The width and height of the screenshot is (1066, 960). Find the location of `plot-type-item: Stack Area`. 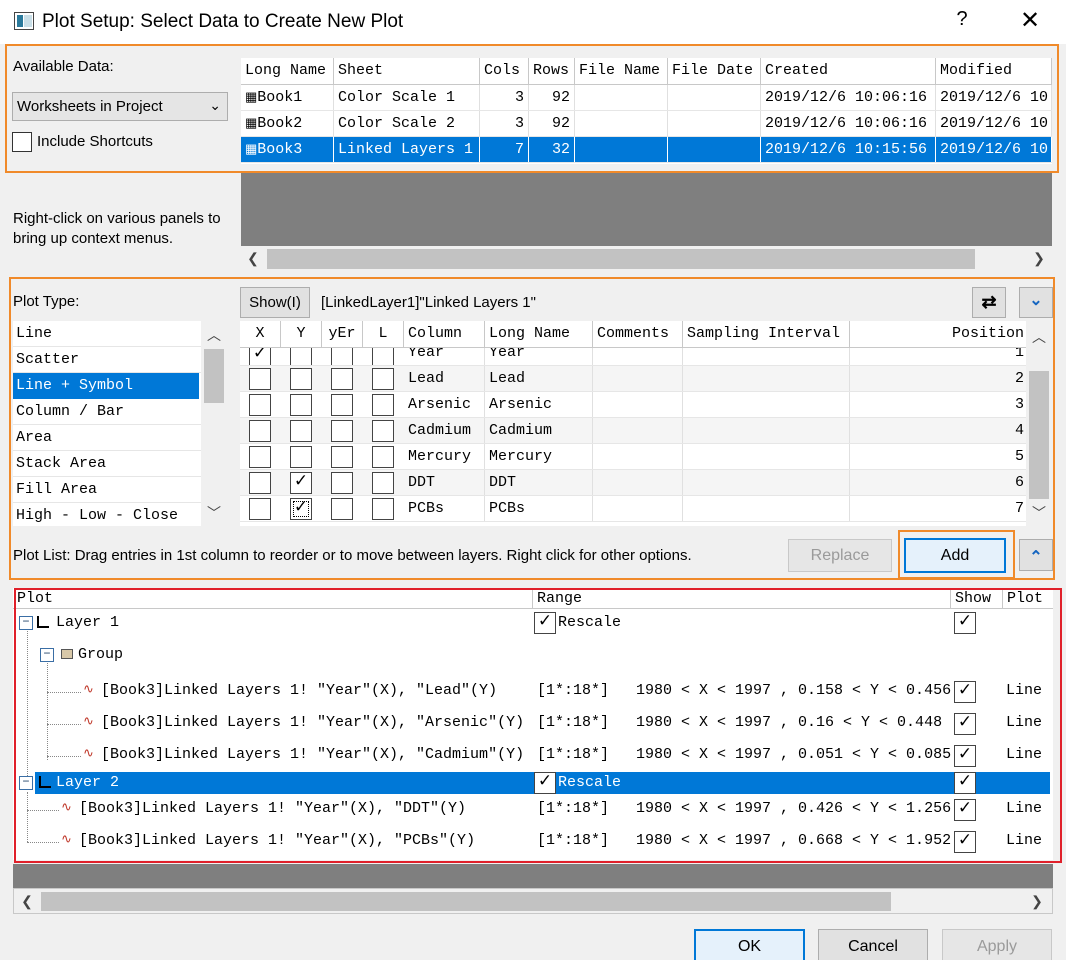

plot-type-item: Stack Area is located at coordinates (107, 464).